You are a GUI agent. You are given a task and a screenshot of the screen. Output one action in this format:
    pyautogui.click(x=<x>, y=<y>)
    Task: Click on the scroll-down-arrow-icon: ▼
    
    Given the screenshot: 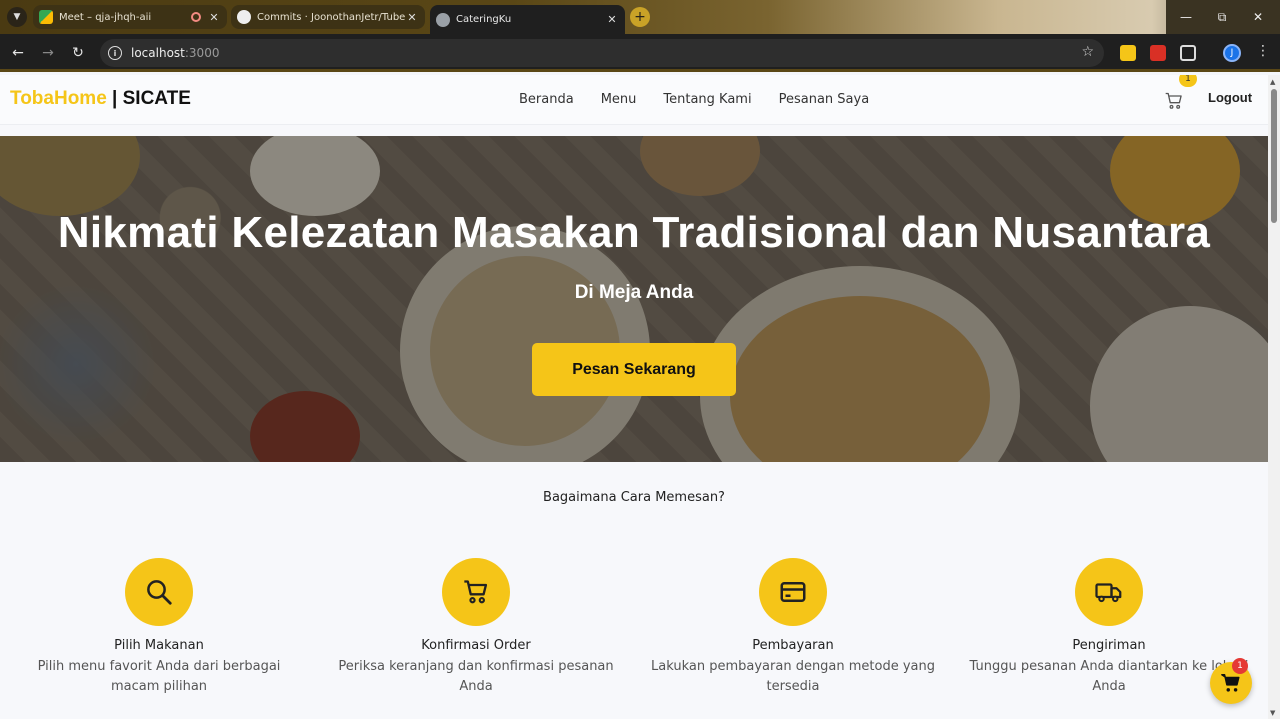 What is the action you would take?
    pyautogui.click(x=1272, y=713)
    